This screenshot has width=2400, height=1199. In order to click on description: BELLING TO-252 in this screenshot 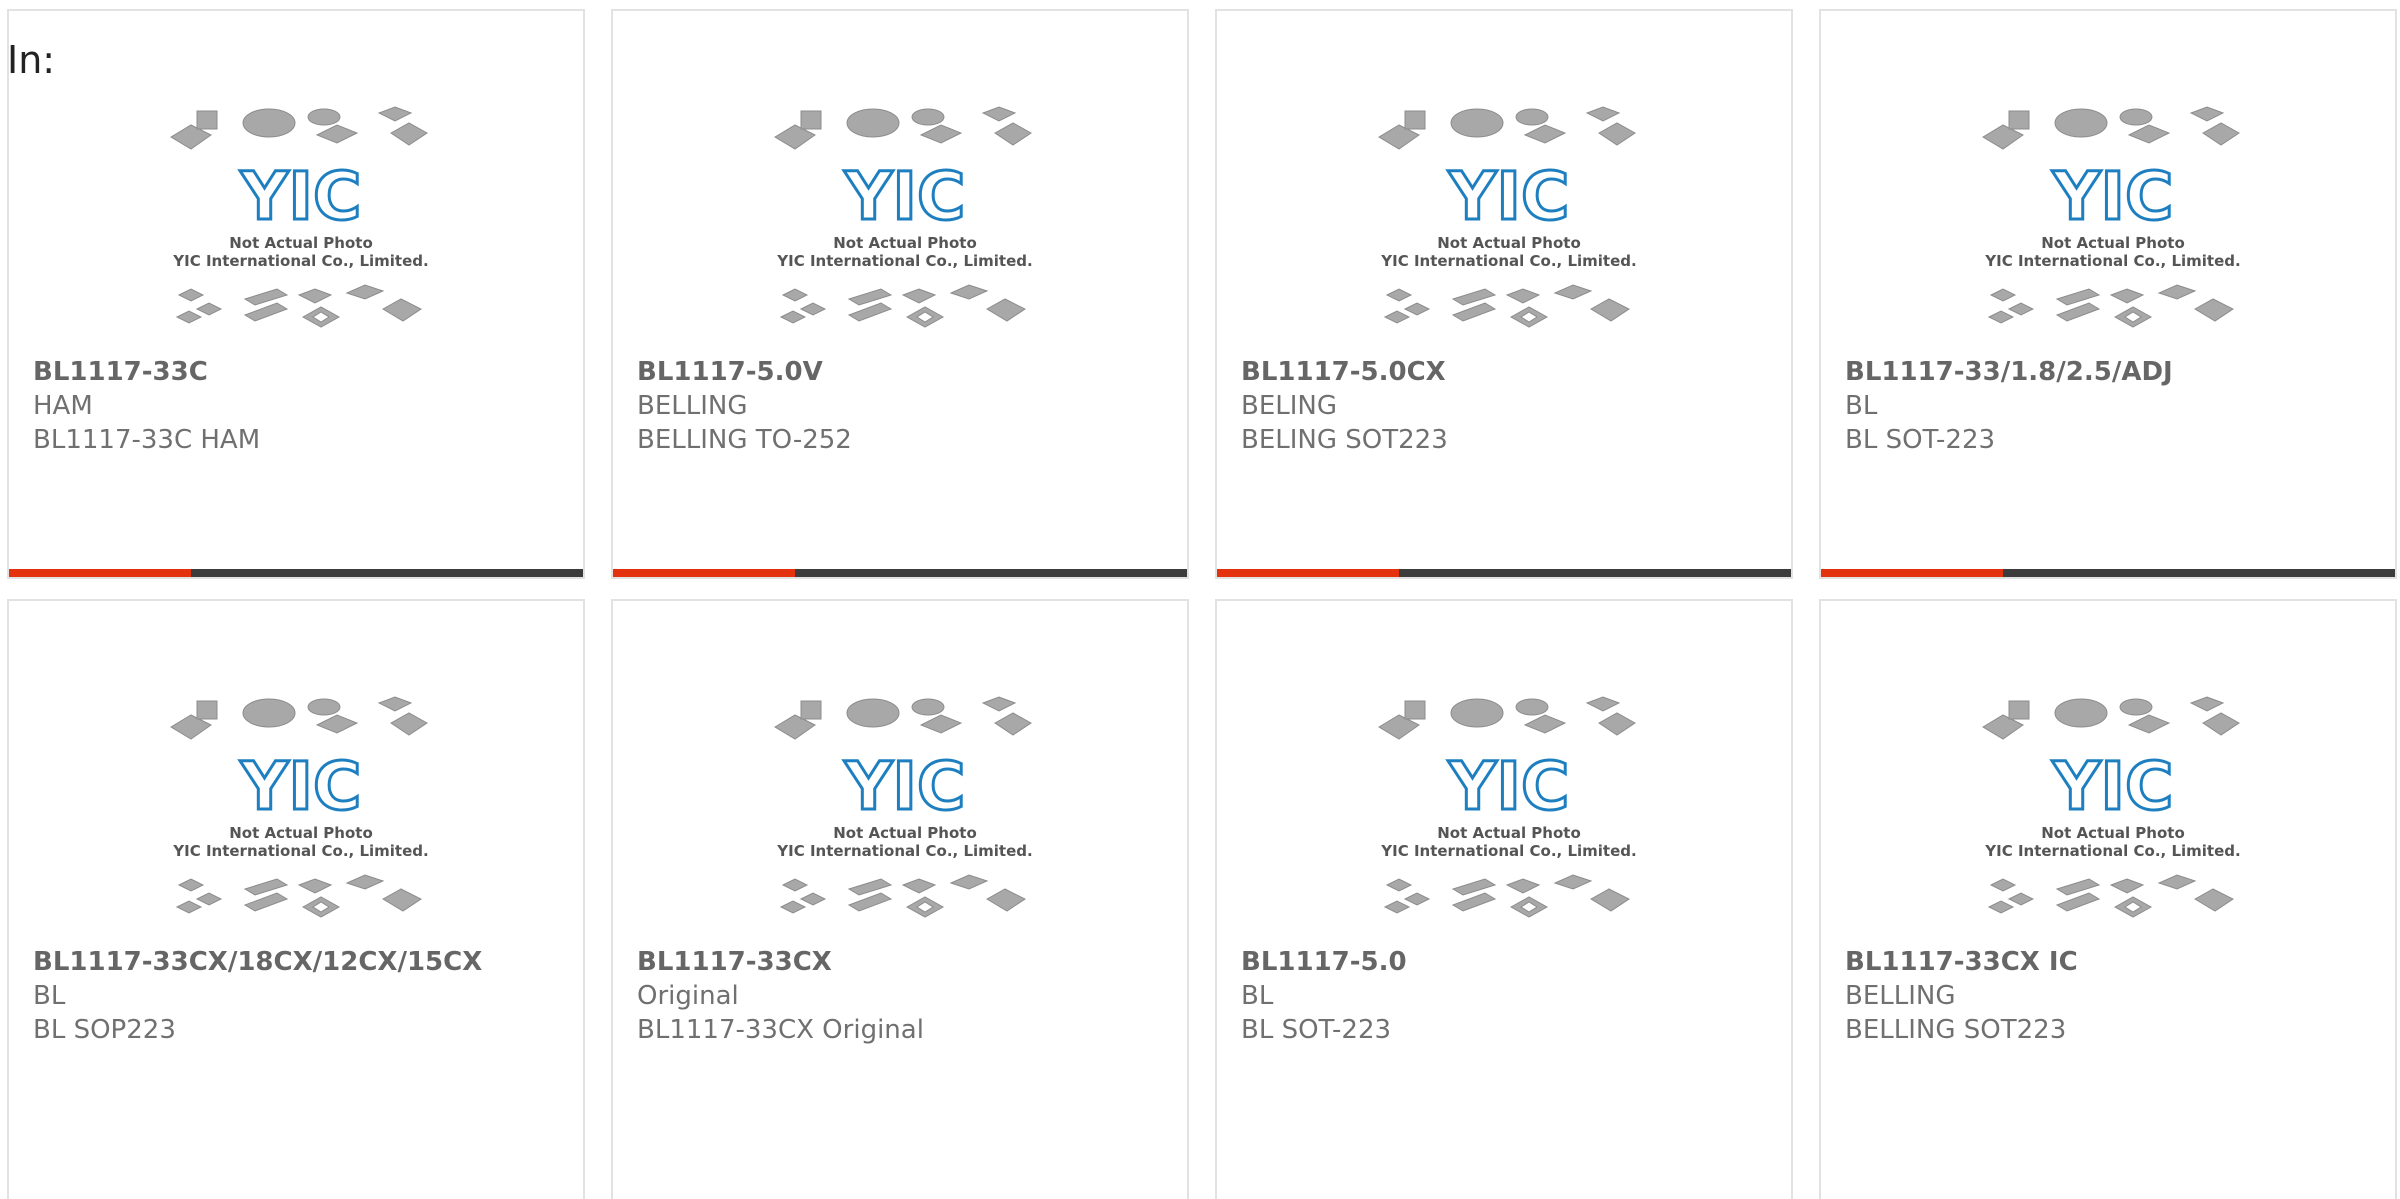, I will do `click(744, 440)`.